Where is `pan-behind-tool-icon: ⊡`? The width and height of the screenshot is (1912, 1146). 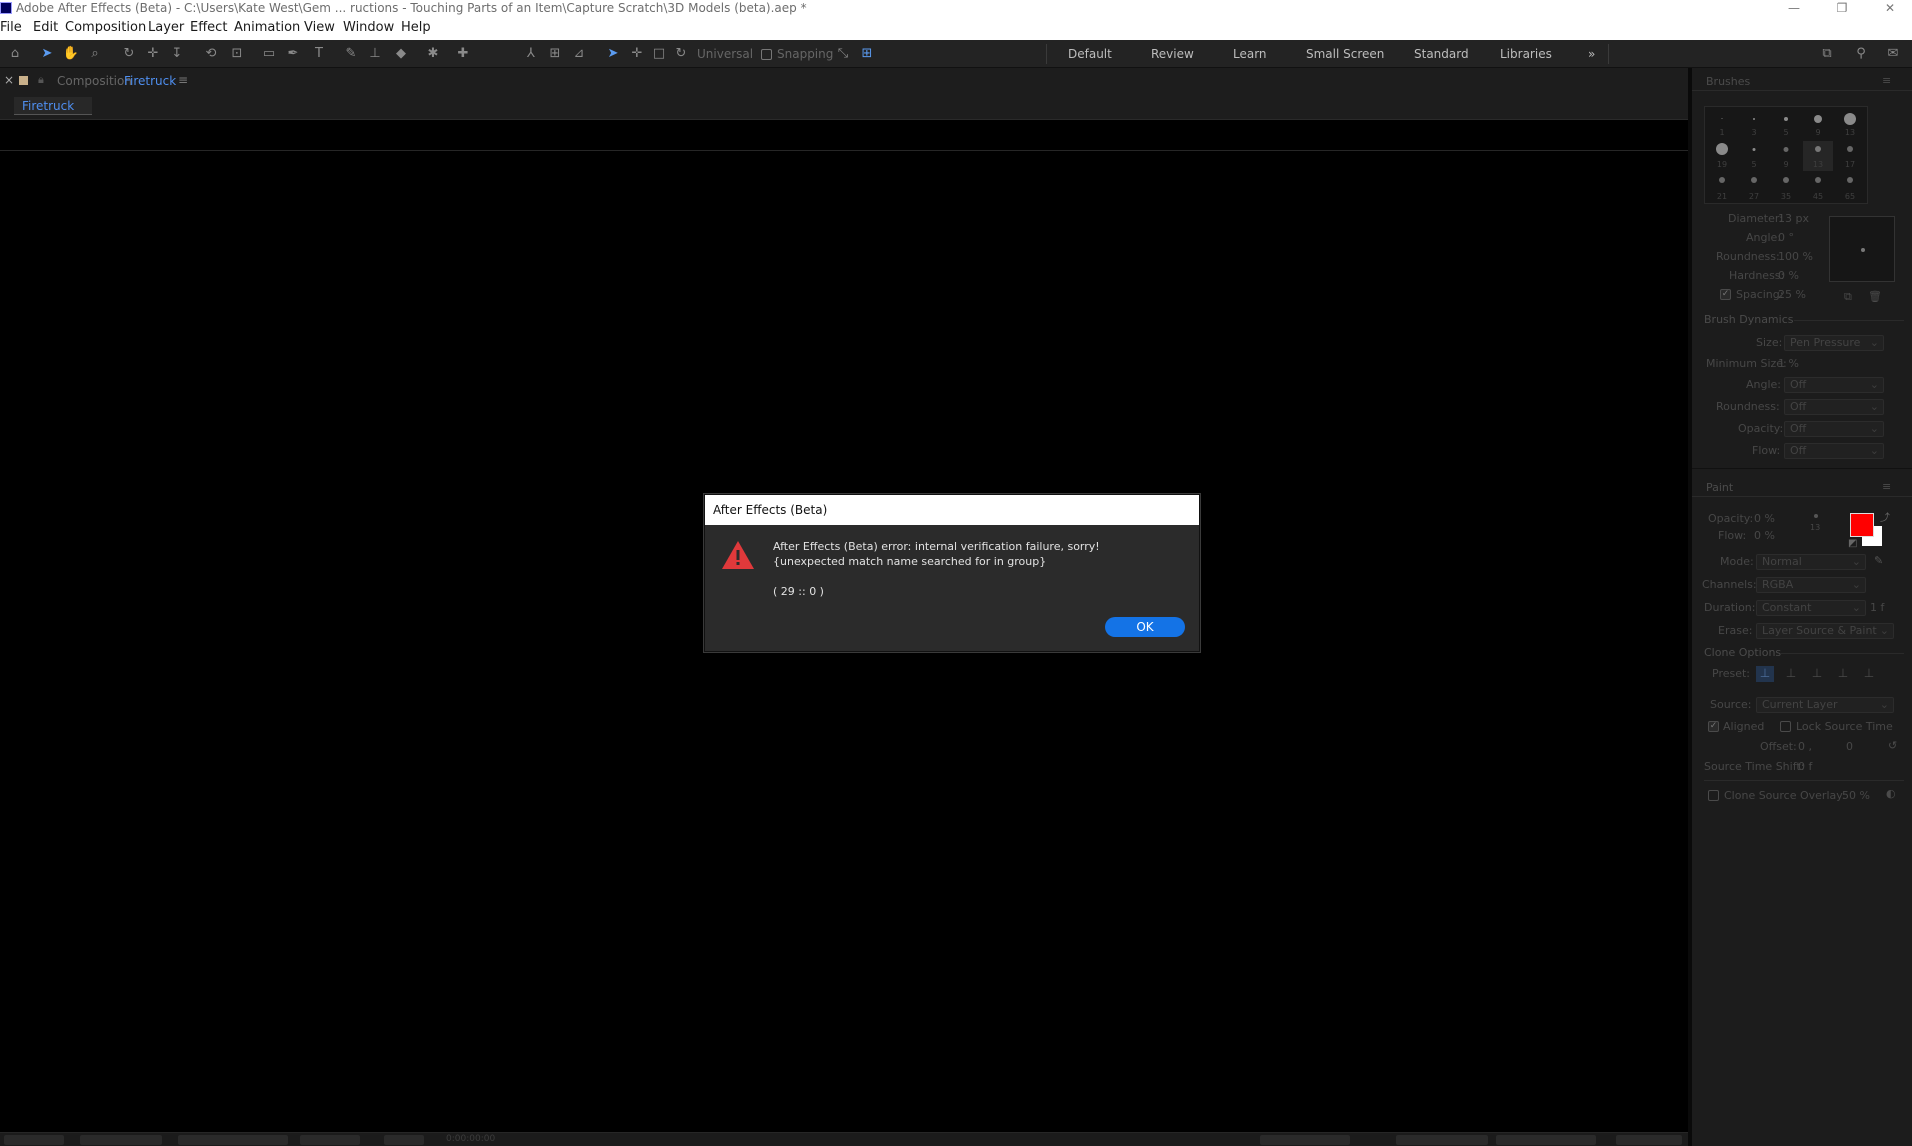 pan-behind-tool-icon: ⊡ is located at coordinates (237, 54).